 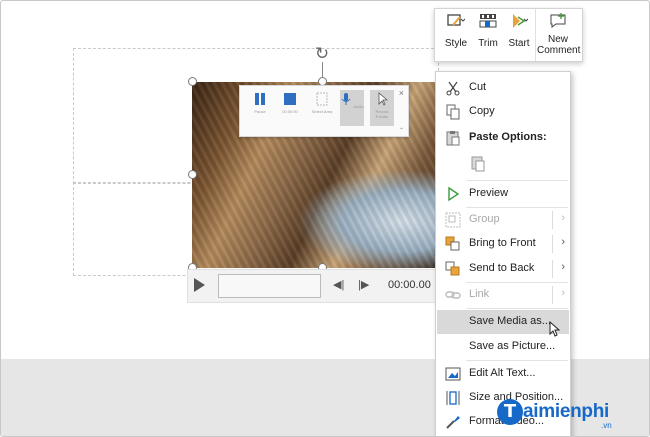 I want to click on record-stop-button: 00:00:00, so click(x=290, y=103).